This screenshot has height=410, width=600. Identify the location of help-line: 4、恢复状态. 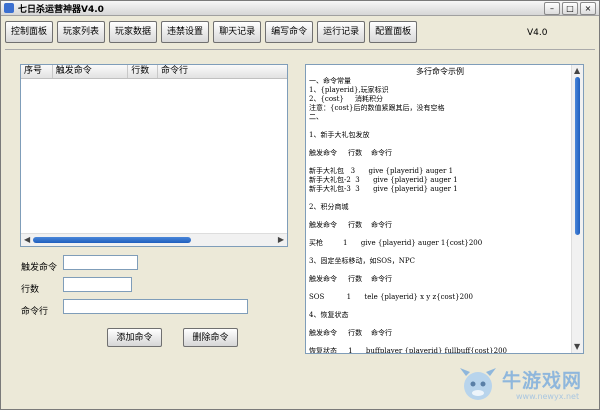
(329, 315).